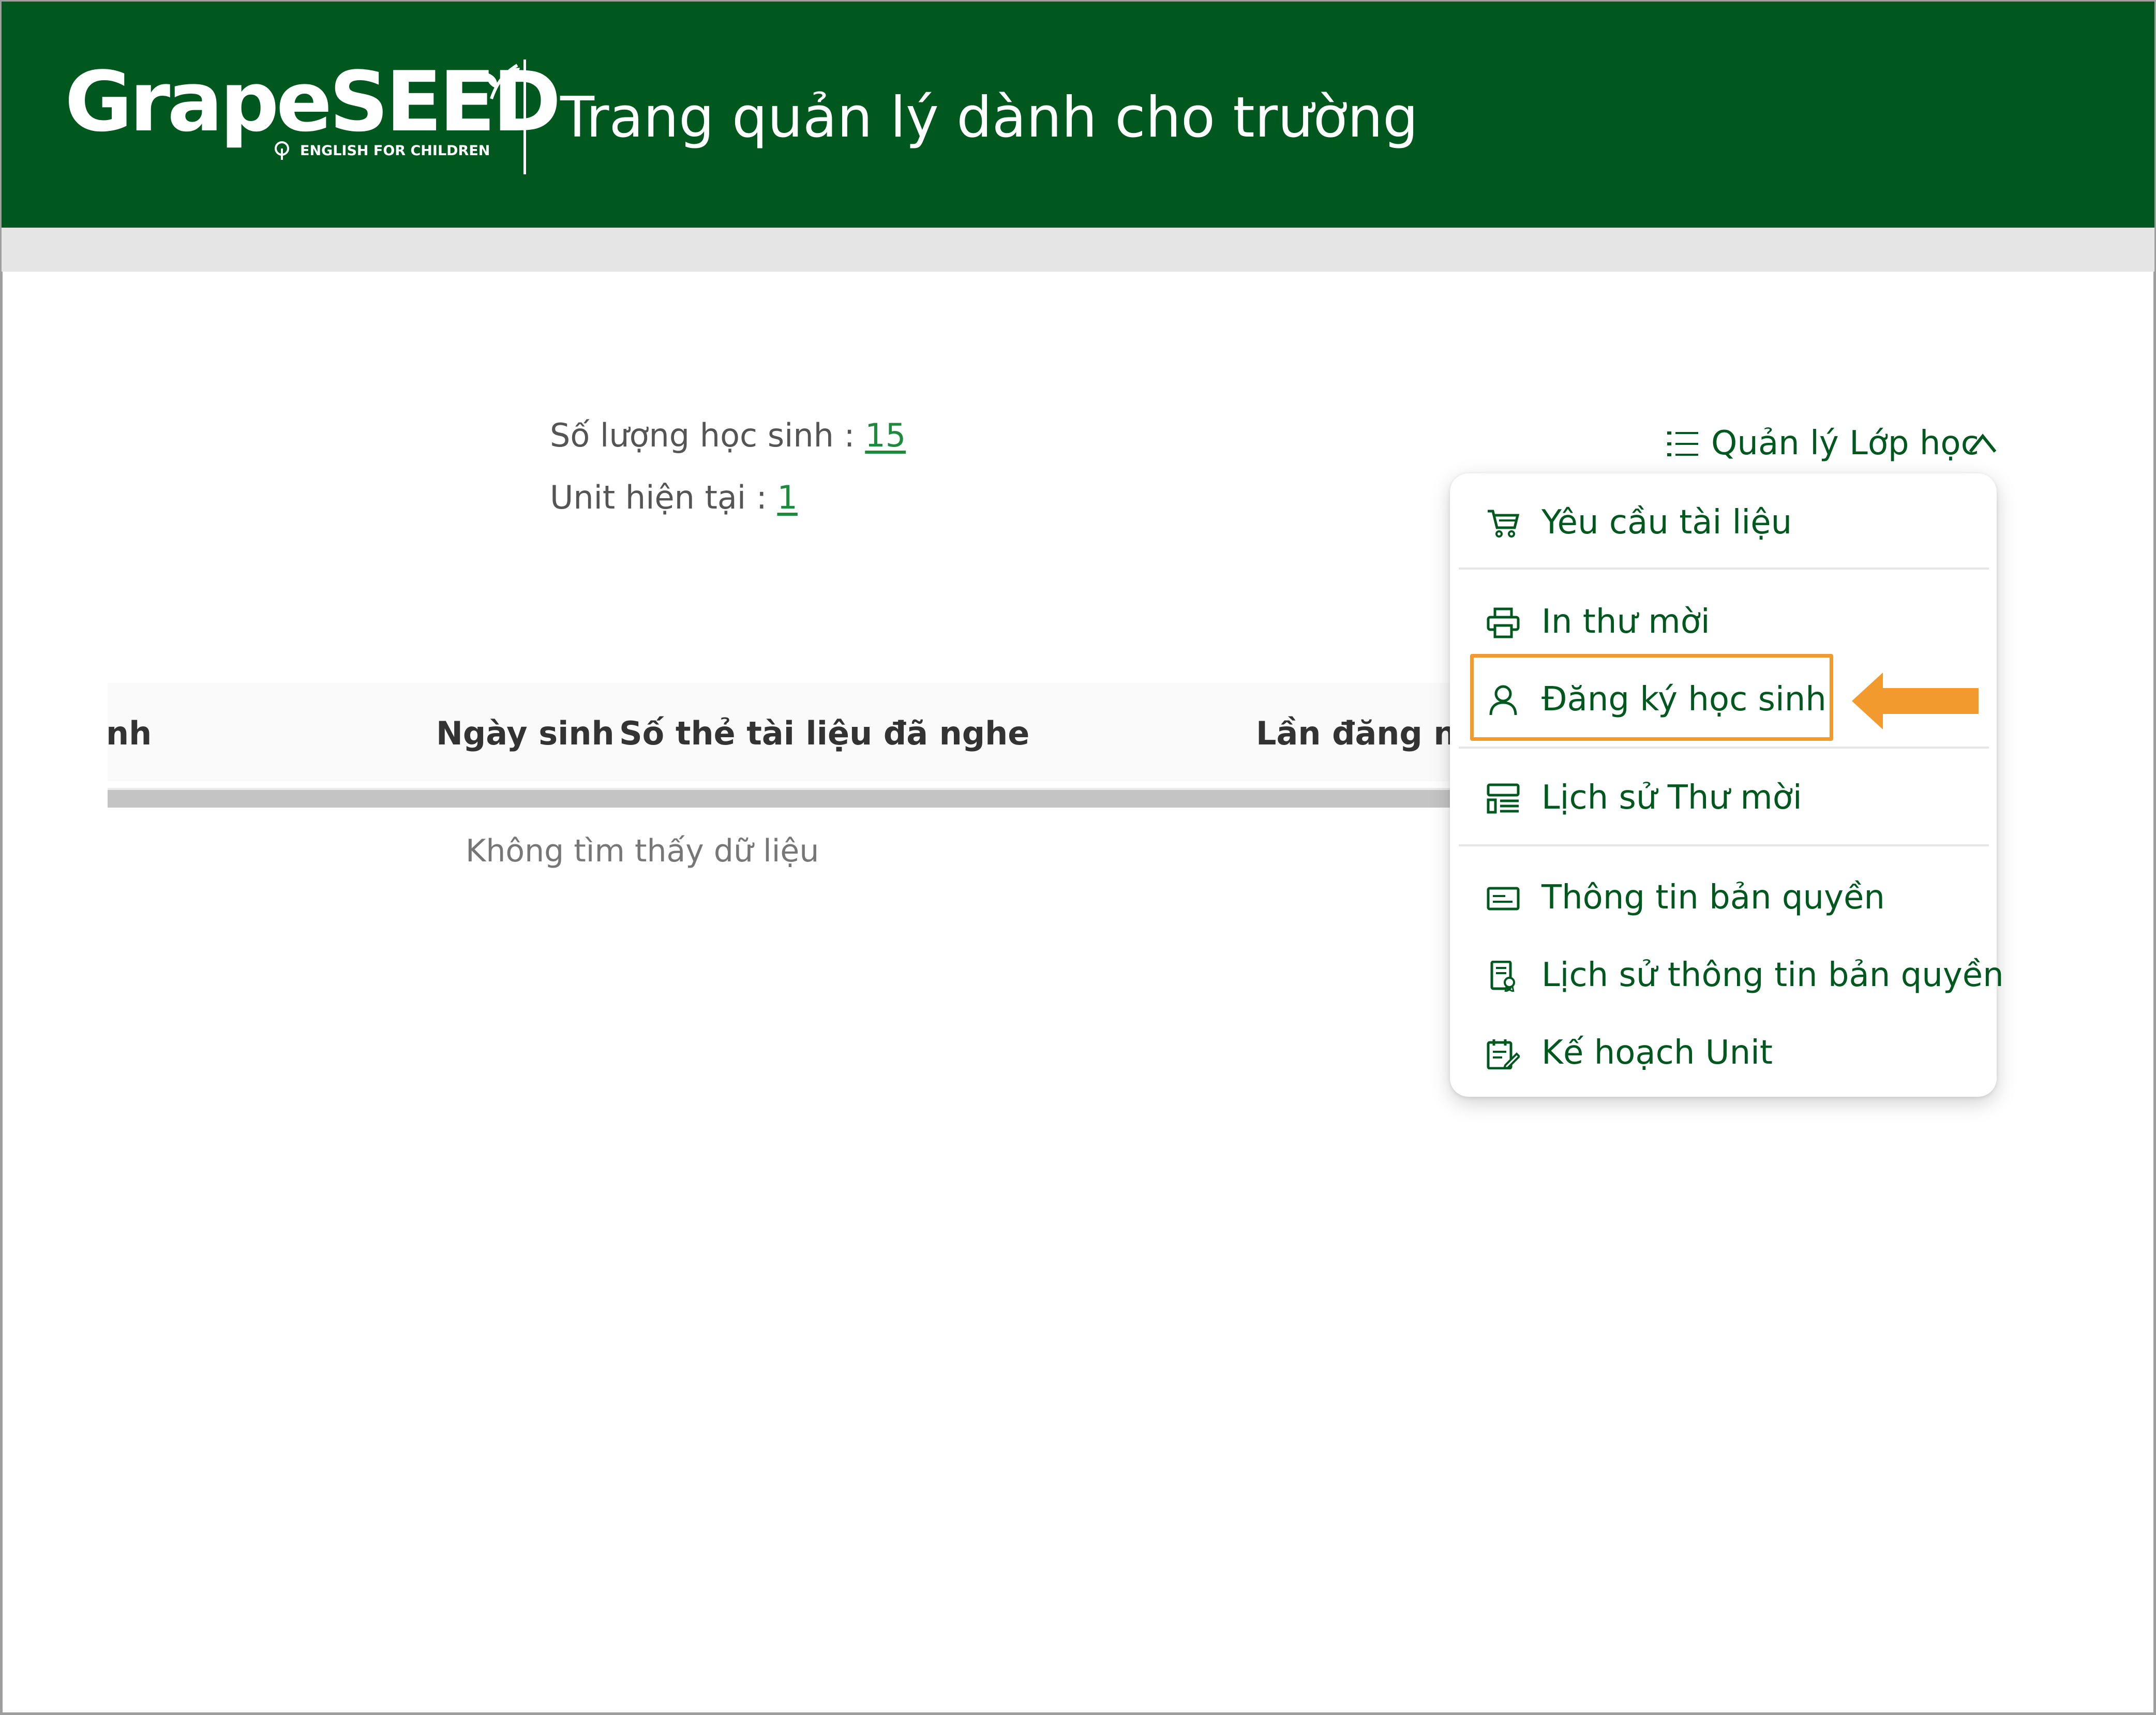 Image resolution: width=2156 pixels, height=1715 pixels. I want to click on menu-item-label: Yêu cầu tài liệu, so click(1666, 523).